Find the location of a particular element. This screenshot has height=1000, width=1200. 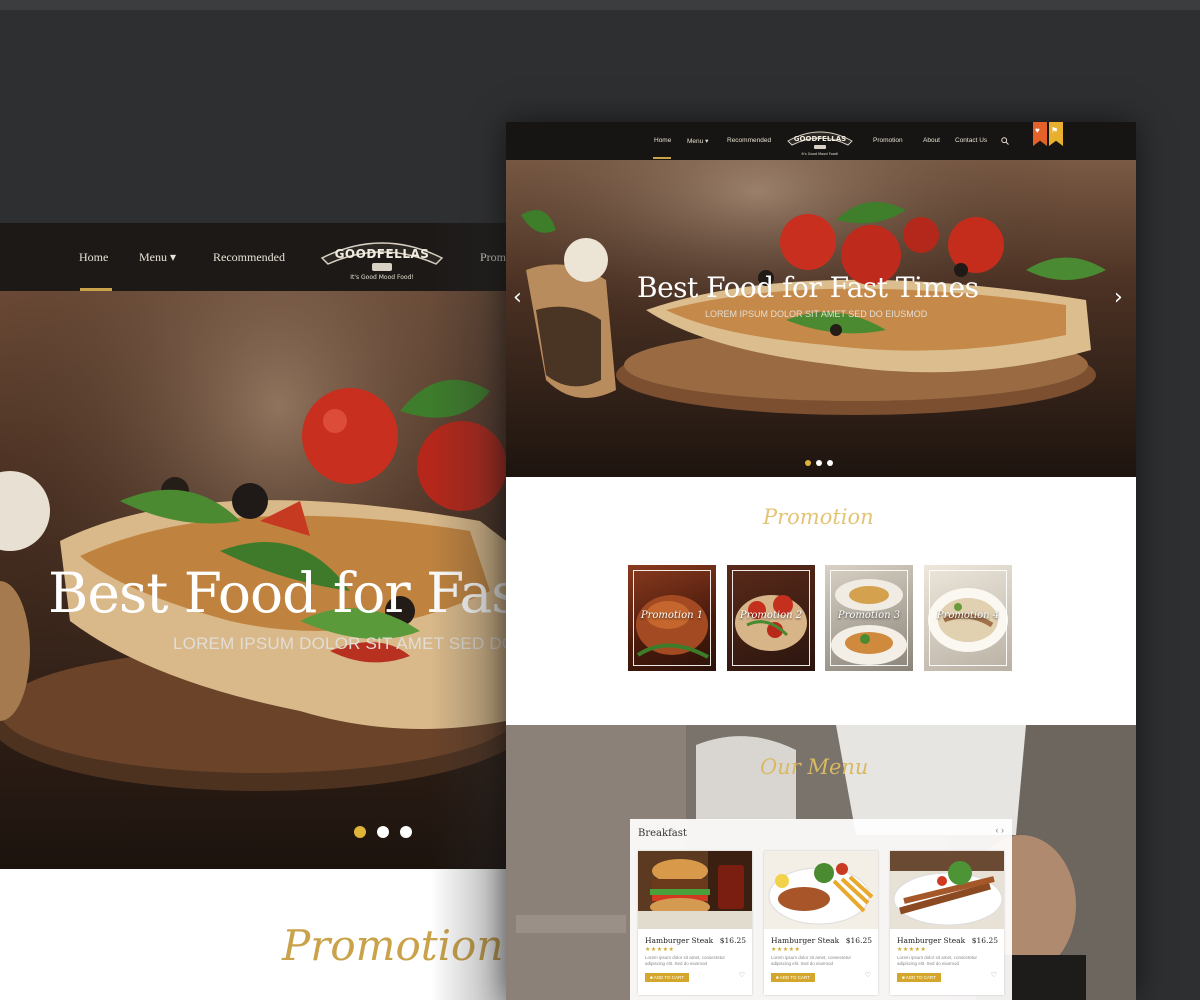

nav-about: About is located at coordinates (931, 140).